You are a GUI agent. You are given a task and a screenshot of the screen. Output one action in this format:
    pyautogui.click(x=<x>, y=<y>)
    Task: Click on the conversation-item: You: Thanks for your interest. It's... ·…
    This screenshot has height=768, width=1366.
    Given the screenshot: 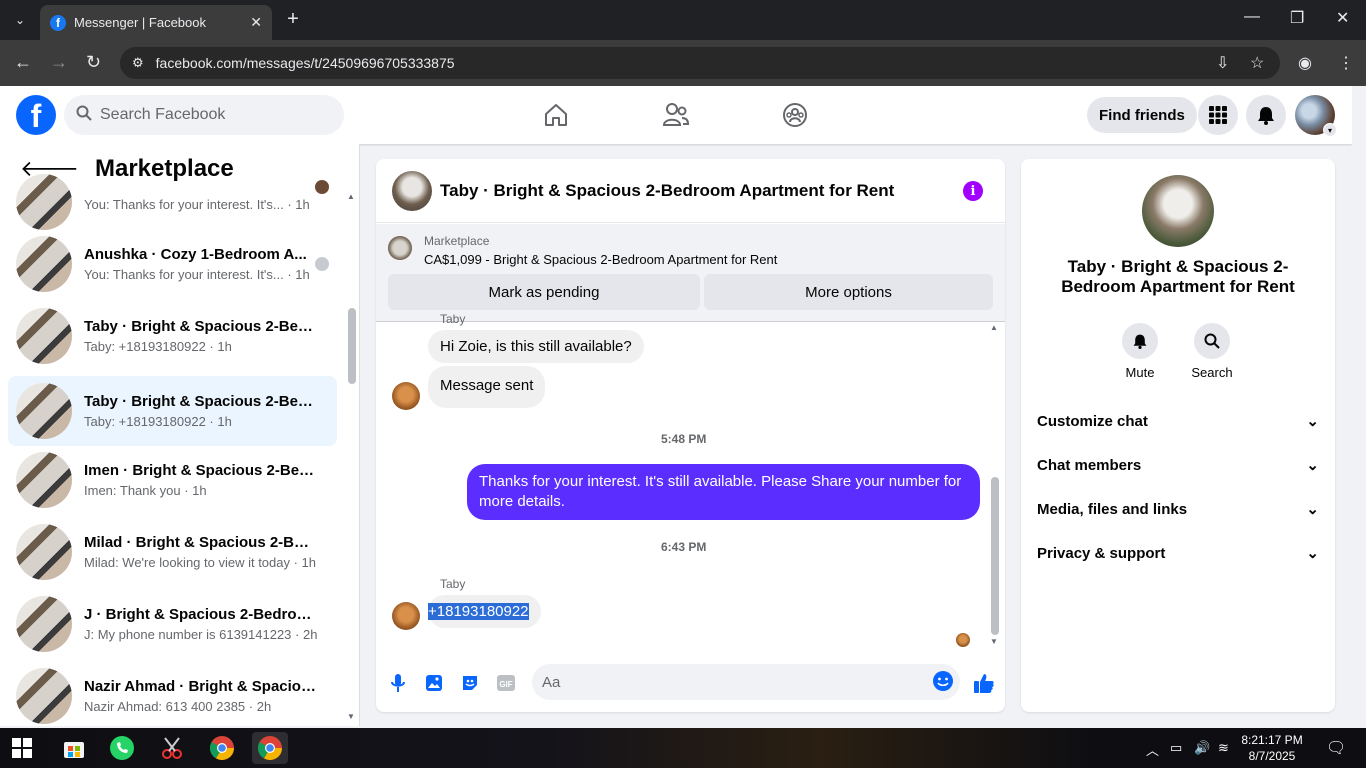 What is the action you would take?
    pyautogui.click(x=172, y=202)
    